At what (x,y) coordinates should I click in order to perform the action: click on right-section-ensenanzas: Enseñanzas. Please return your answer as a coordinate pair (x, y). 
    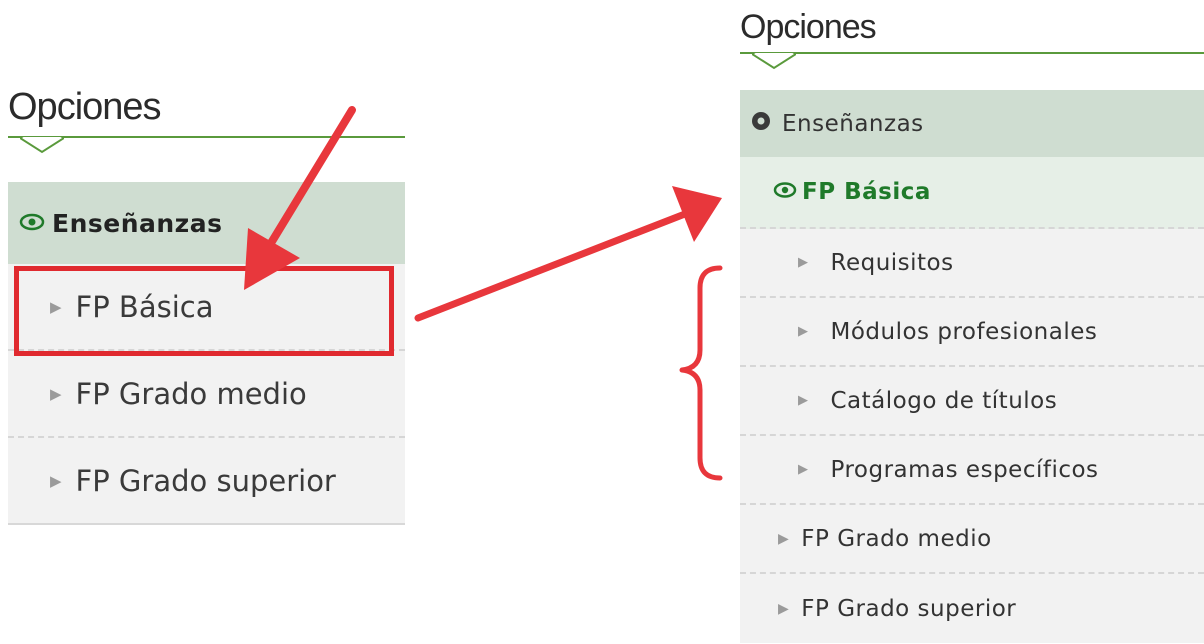
    Looking at the image, I should click on (972, 123).